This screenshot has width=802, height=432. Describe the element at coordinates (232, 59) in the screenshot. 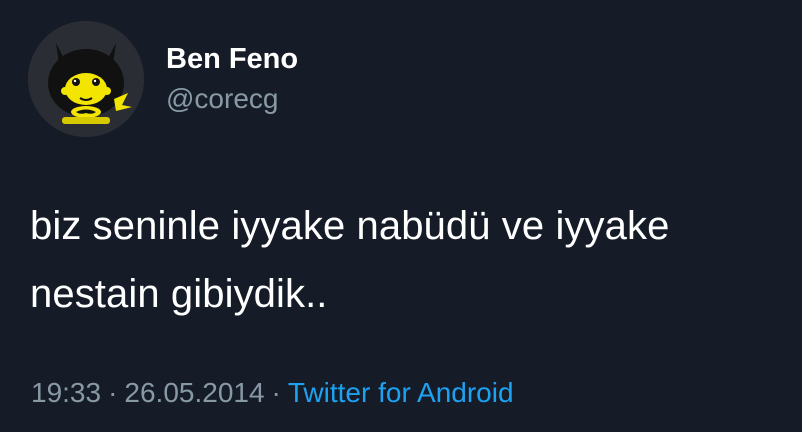

I see `display-name: Ben Feno` at that location.